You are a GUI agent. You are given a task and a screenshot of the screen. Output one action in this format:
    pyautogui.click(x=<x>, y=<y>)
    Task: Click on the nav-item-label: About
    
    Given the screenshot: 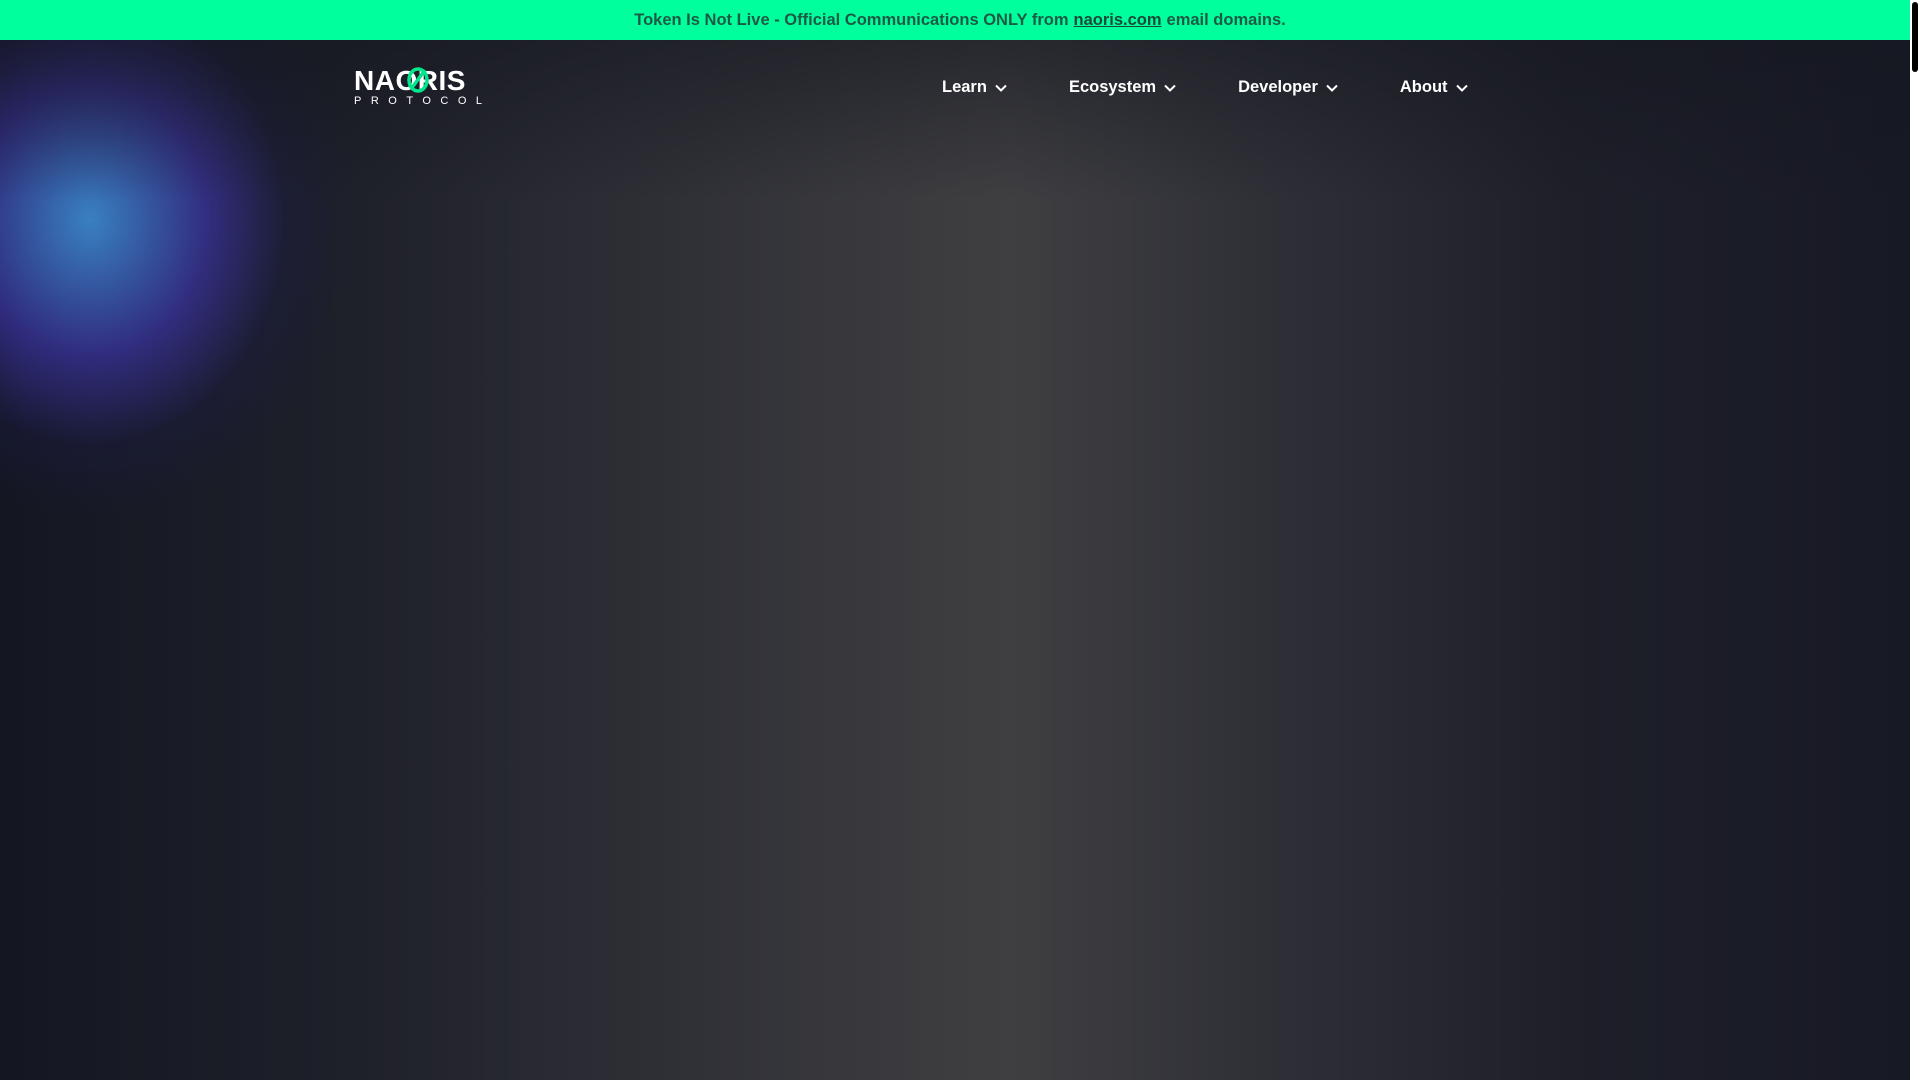 What is the action you would take?
    pyautogui.click(x=1423, y=87)
    